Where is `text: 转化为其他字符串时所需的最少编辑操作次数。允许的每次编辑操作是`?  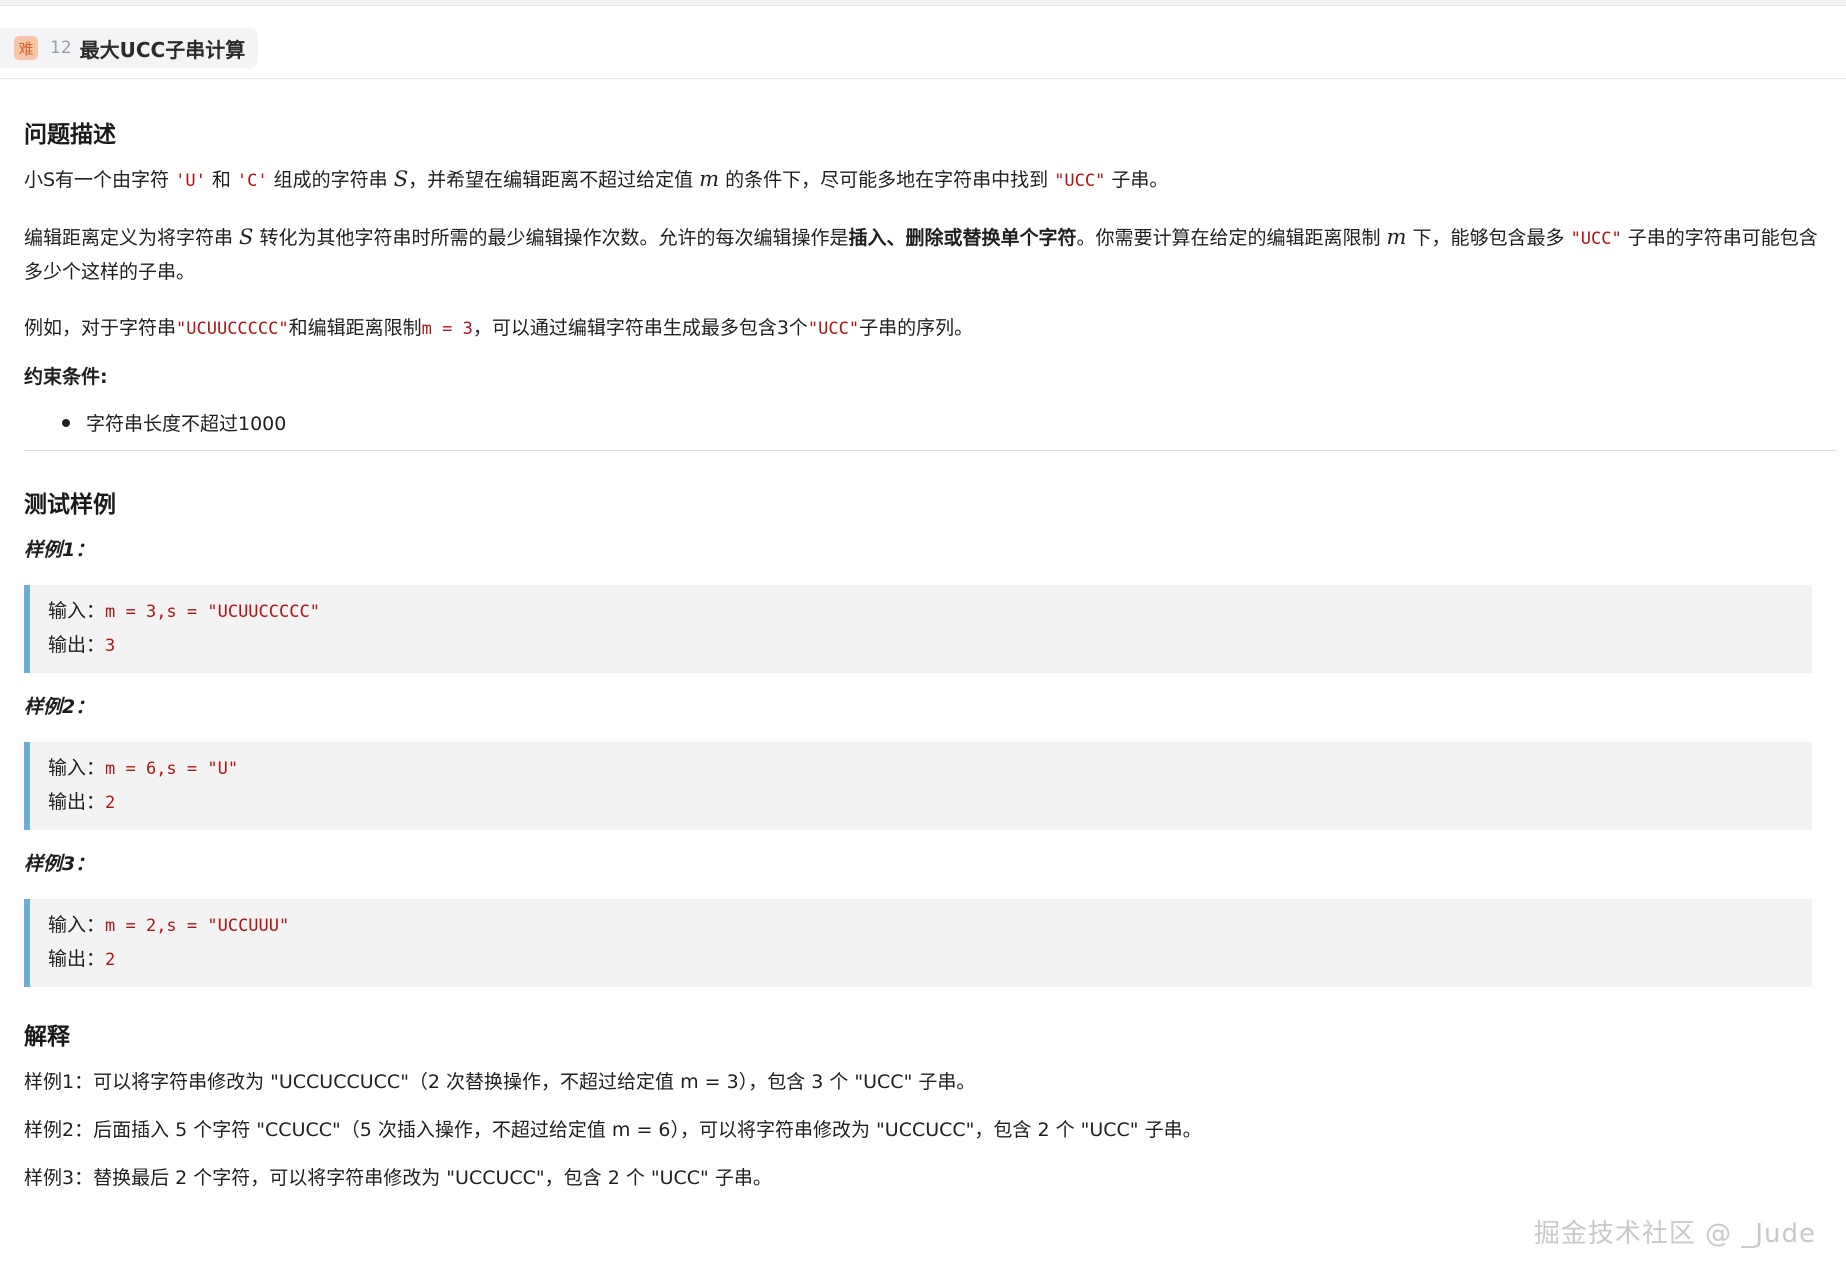 text: 转化为其他字符串时所需的最少编辑操作次数。允许的每次编辑操作是 is located at coordinates (551, 238).